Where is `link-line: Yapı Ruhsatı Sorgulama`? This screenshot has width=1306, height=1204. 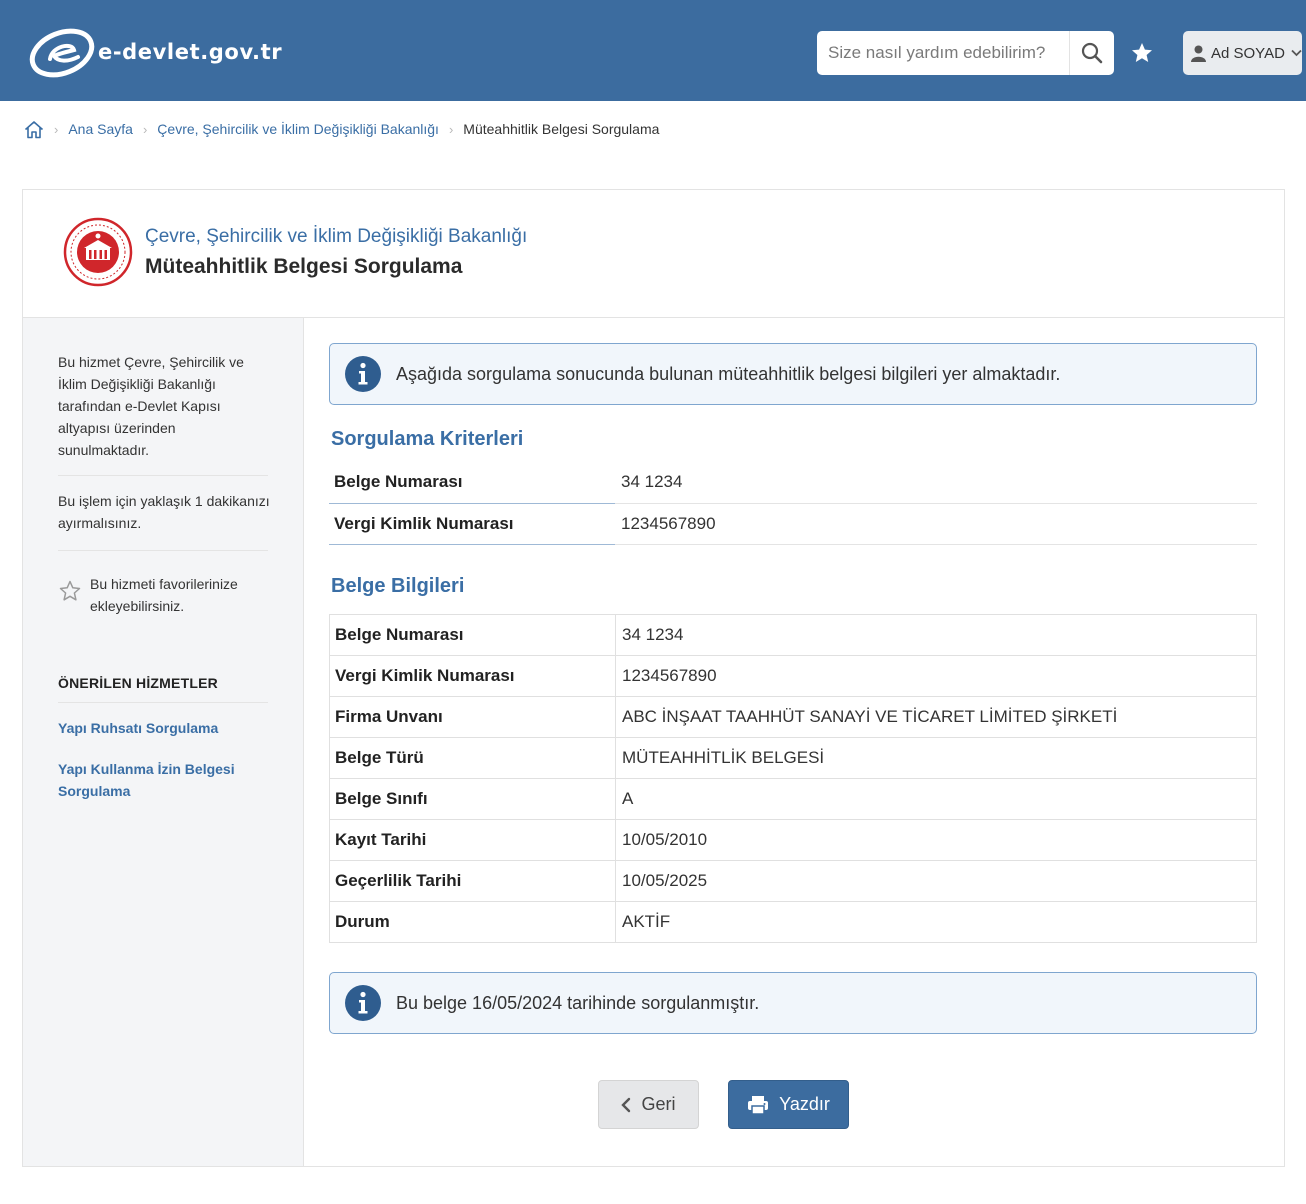 link-line: Yapı Ruhsatı Sorgulama is located at coordinates (138, 728).